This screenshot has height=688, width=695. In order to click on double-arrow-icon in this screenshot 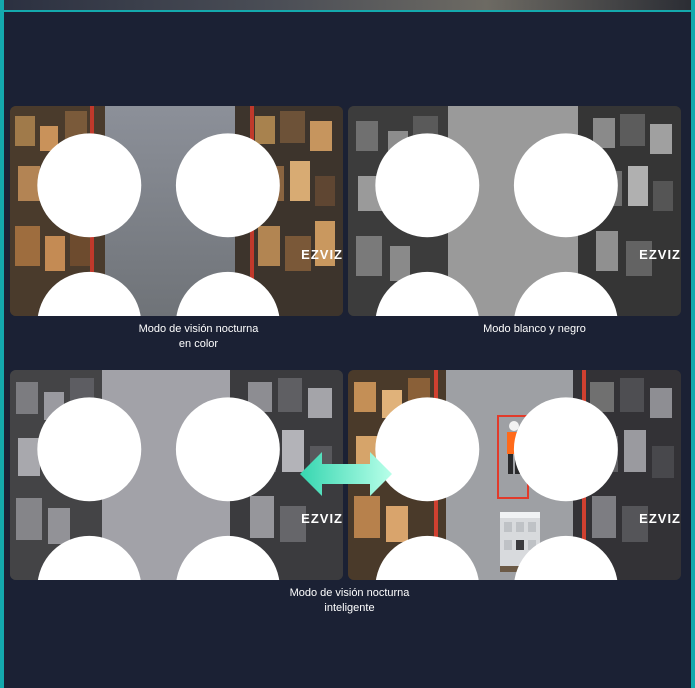, I will do `click(346, 474)`.